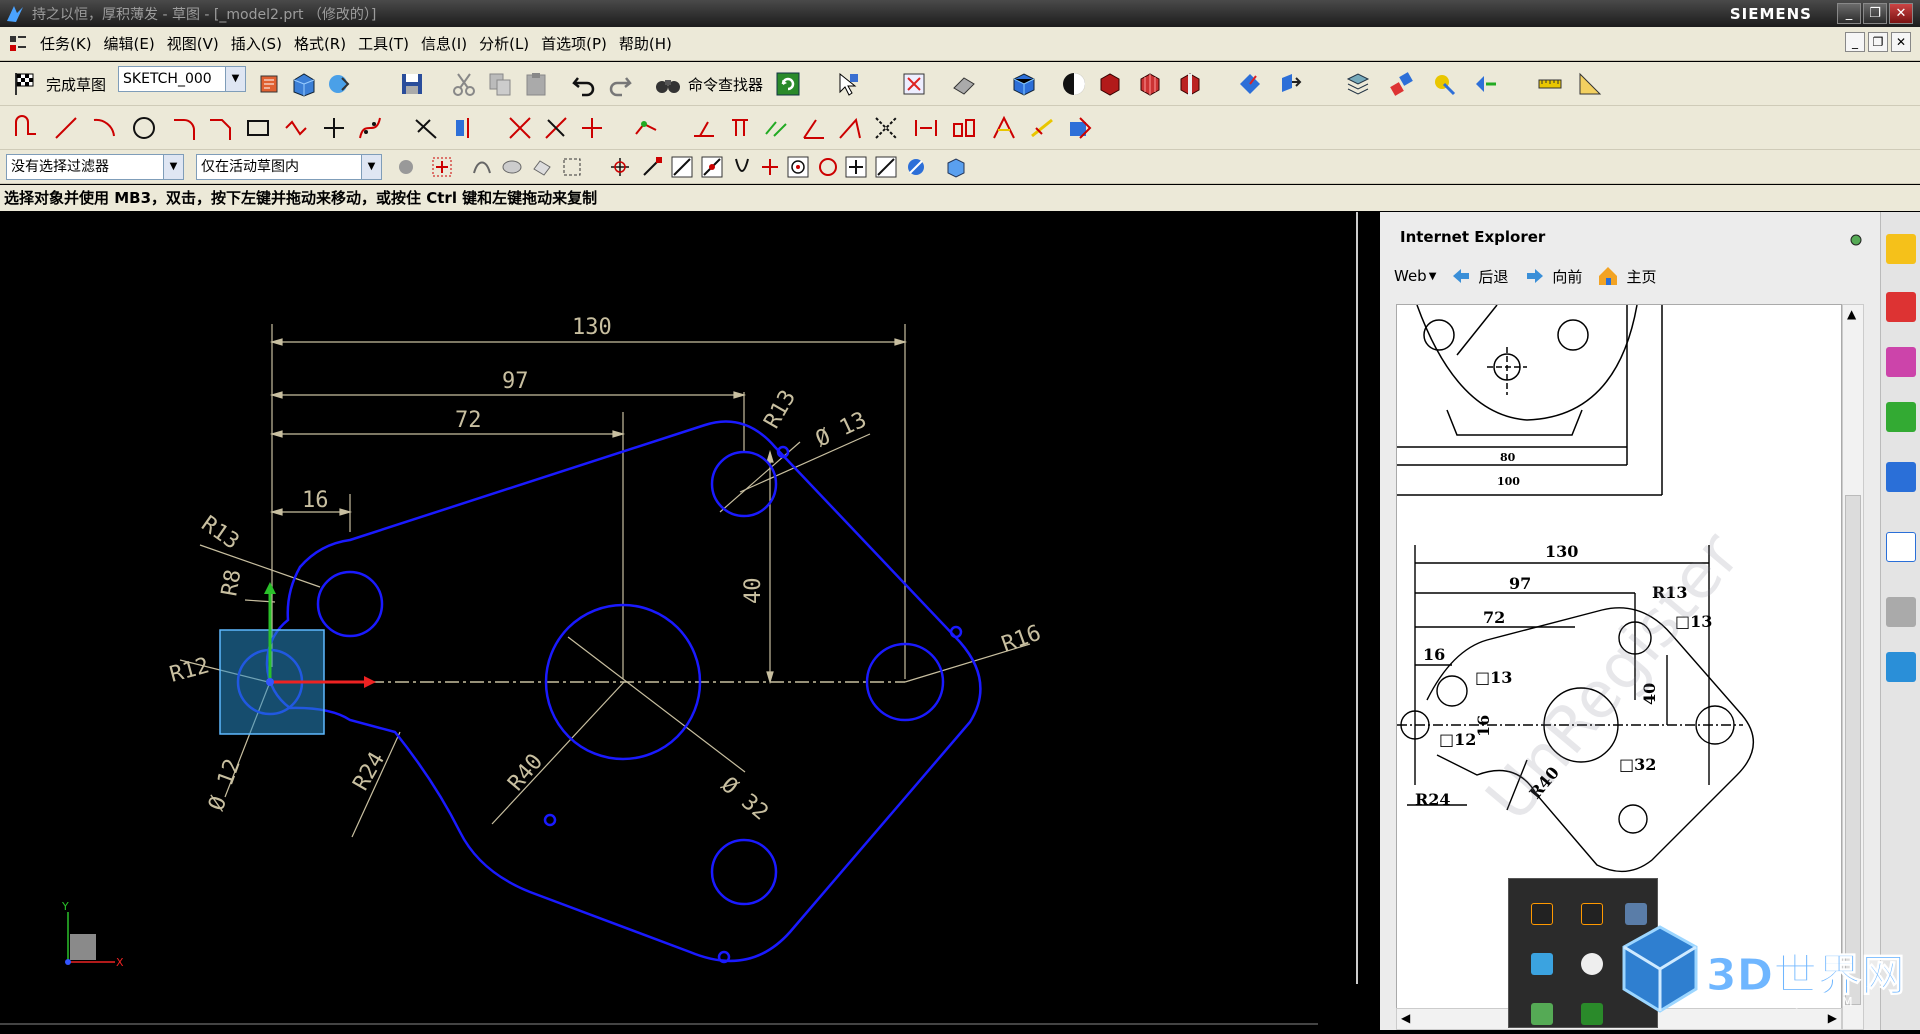 The width and height of the screenshot is (1920, 1034). What do you see at coordinates (1849, 13) in the screenshot?
I see `minimize-button: _` at bounding box center [1849, 13].